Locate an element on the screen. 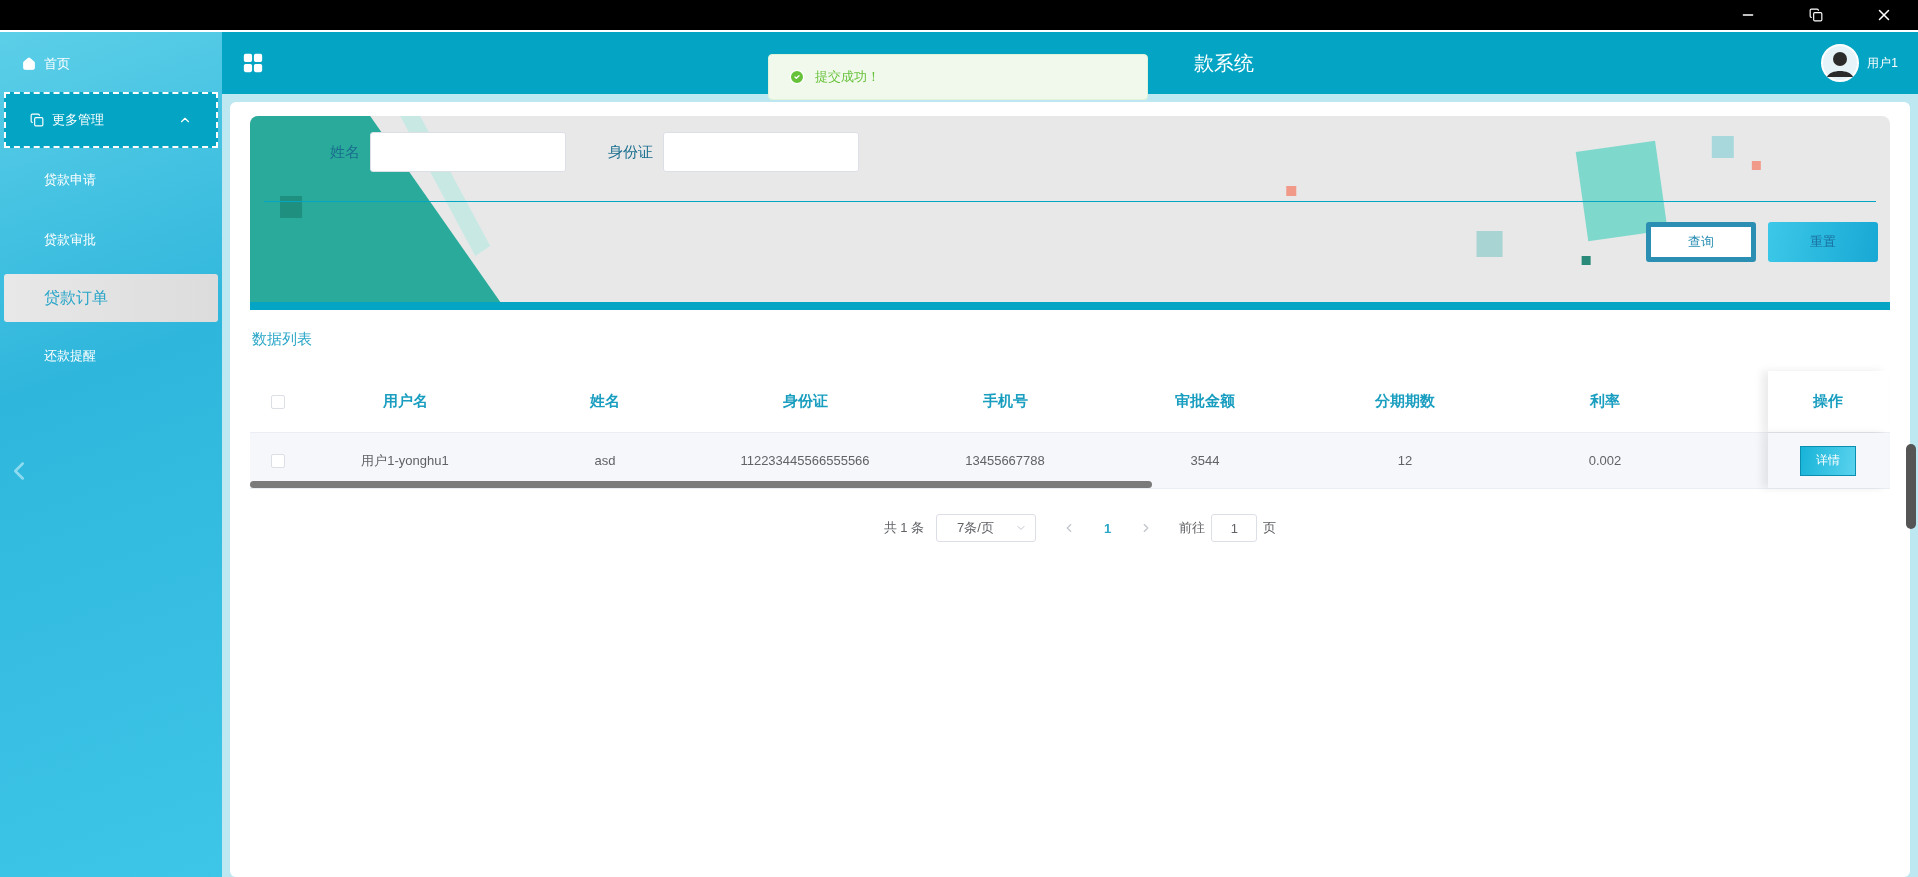 This screenshot has height=877, width=1918. page-size-select: 7条/页 is located at coordinates (986, 528).